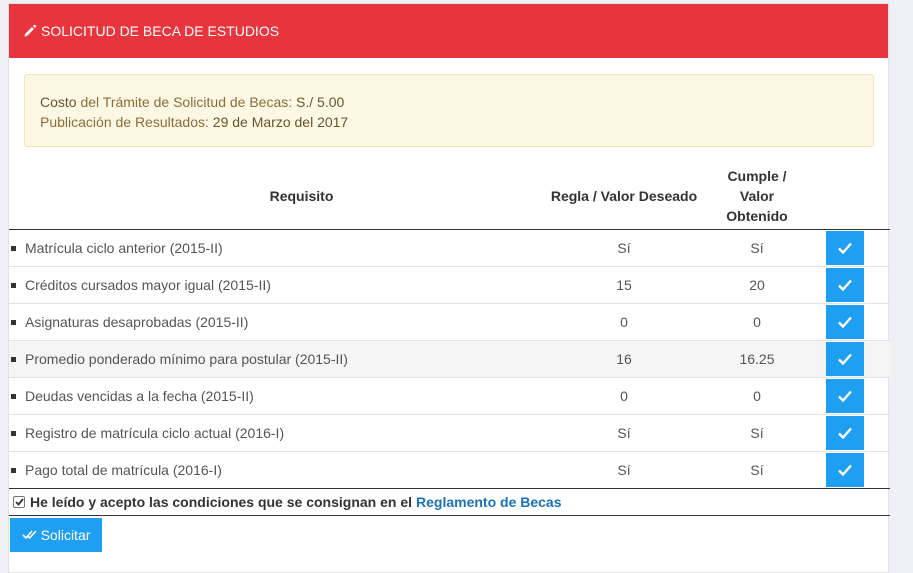 Image resolution: width=913 pixels, height=573 pixels. I want to click on row-regla: 16, so click(624, 359).